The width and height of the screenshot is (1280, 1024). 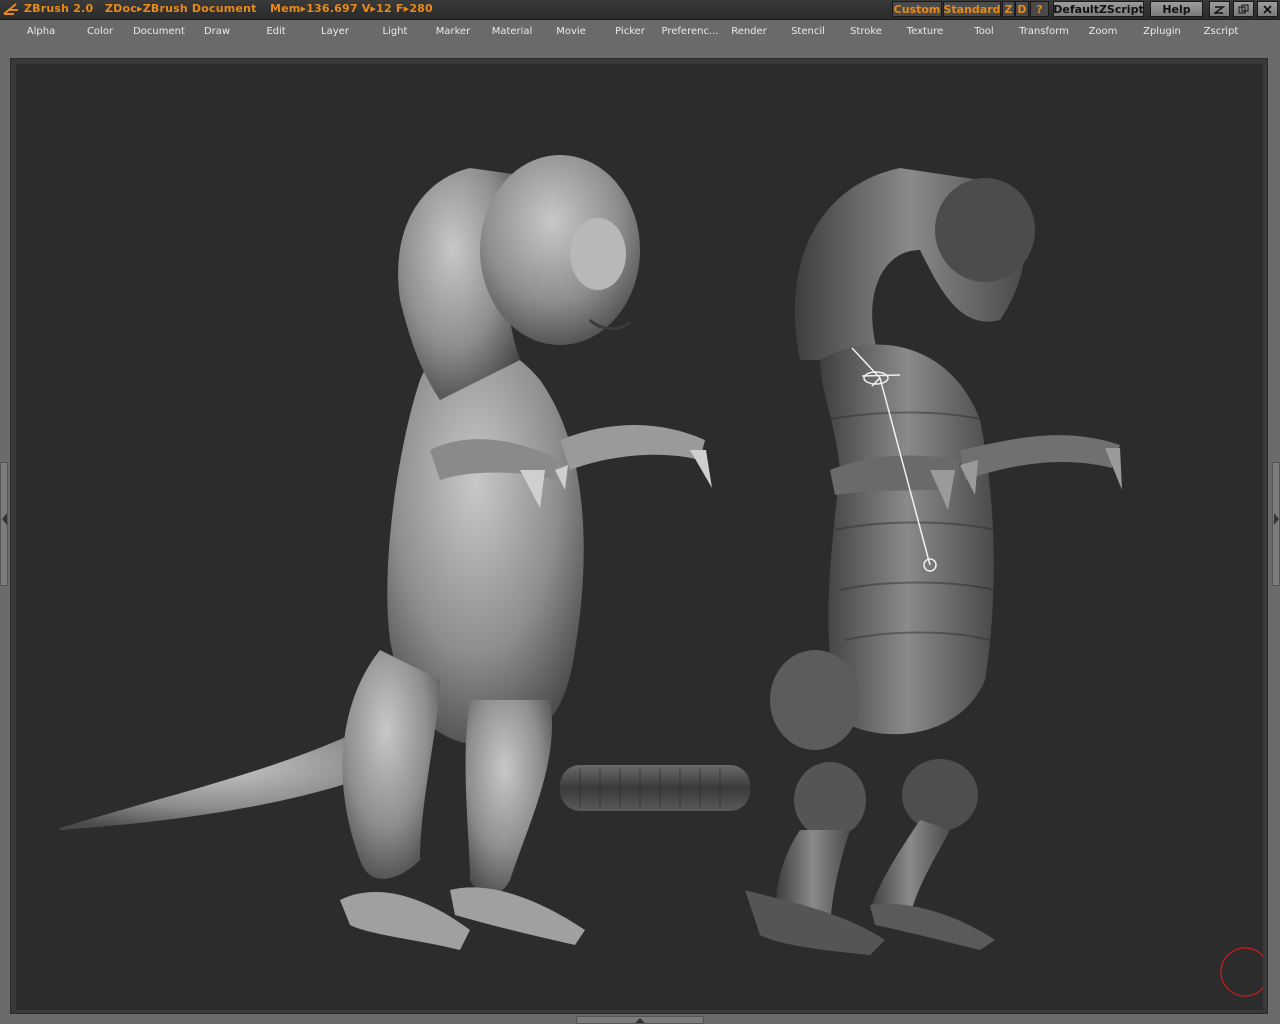 What do you see at coordinates (395, 31) in the screenshot?
I see `menu-light: Light` at bounding box center [395, 31].